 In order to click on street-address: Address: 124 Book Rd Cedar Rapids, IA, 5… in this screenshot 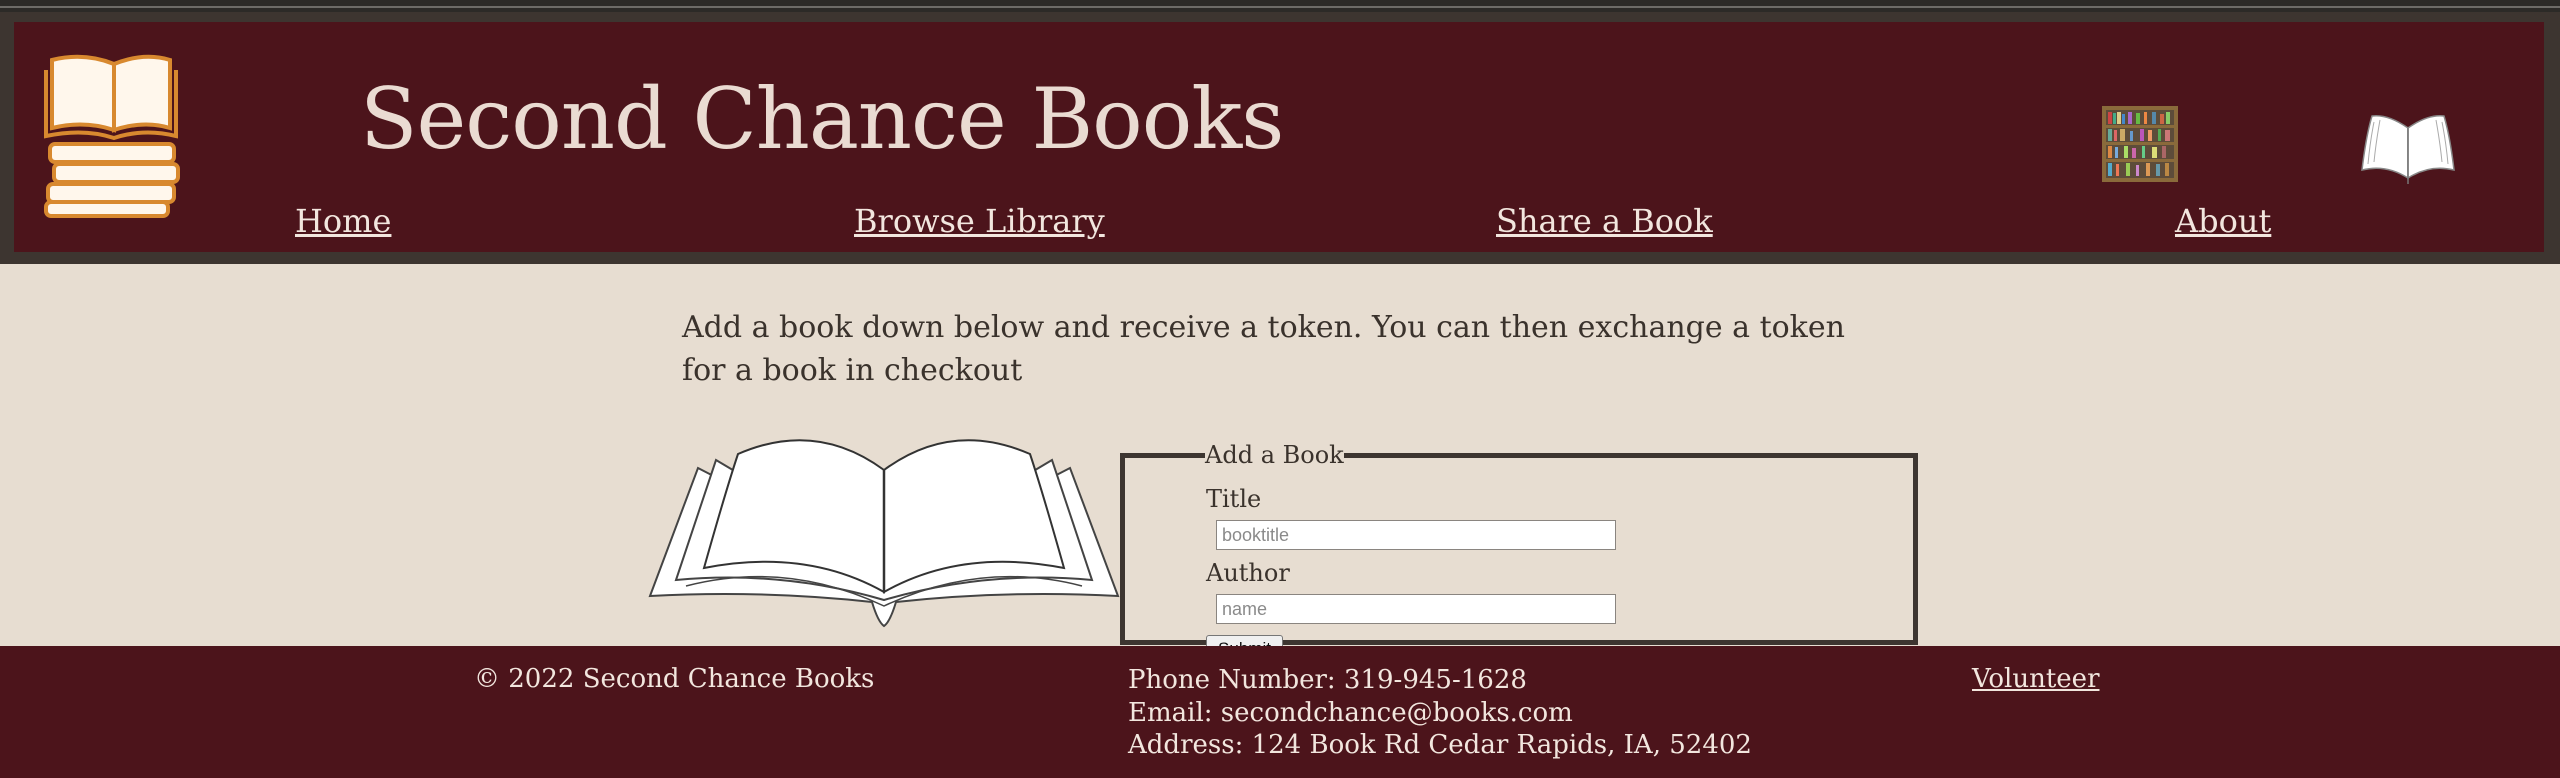, I will do `click(1440, 745)`.